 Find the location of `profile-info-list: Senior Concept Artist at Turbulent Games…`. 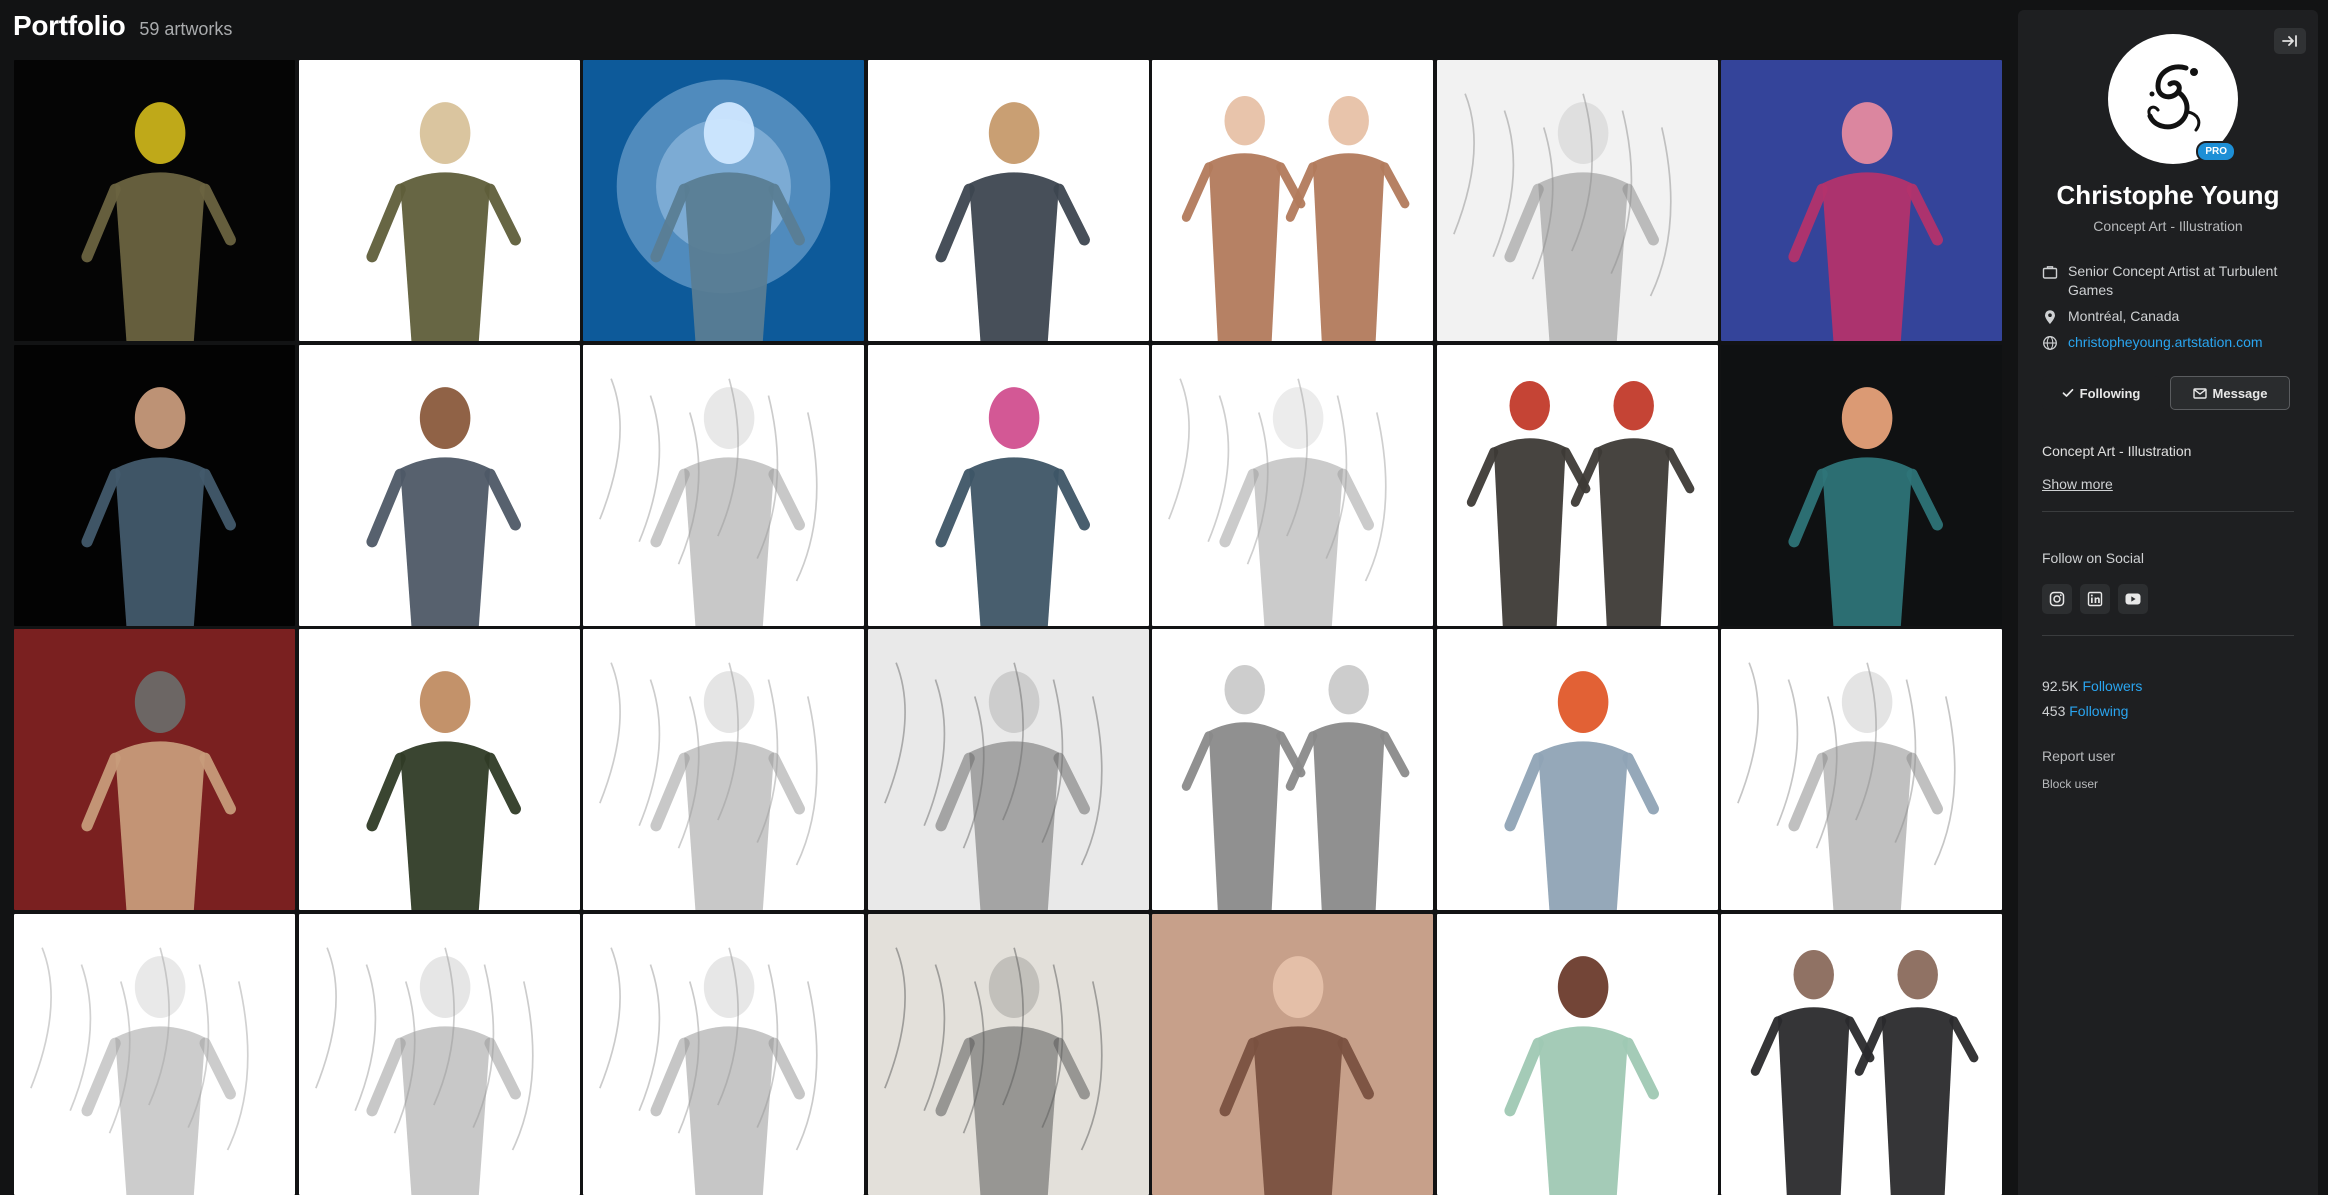

profile-info-list: Senior Concept Artist at Turbulent Games… is located at coordinates (2172, 310).